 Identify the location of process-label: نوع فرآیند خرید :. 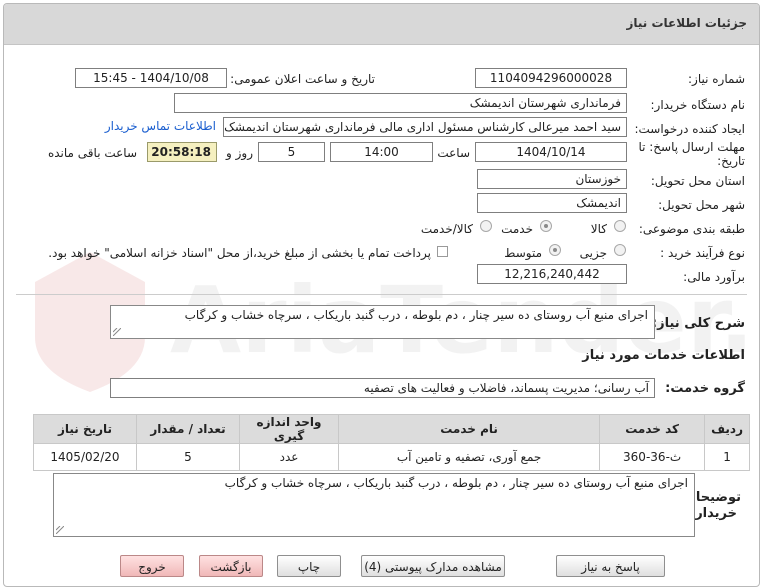
(702, 253).